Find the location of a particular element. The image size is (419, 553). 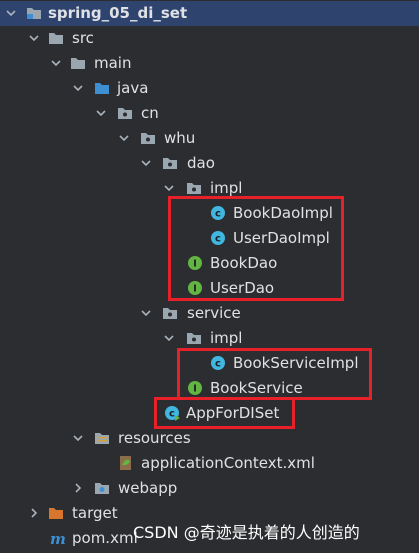

tree-label-target: target is located at coordinates (95, 513).